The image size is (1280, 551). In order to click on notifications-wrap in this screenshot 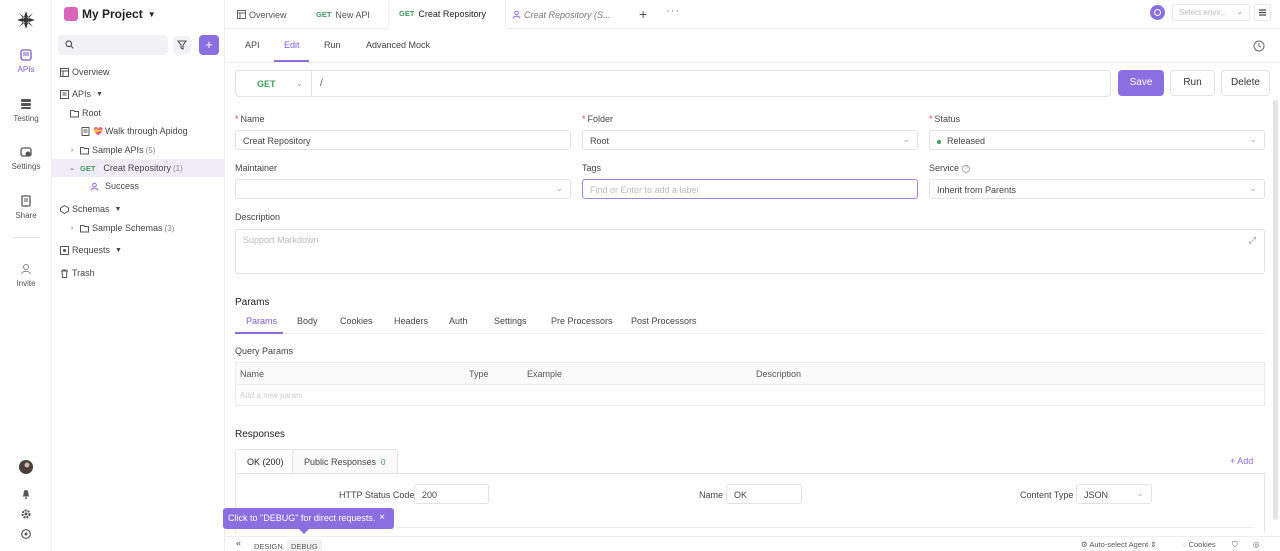, I will do `click(26, 495)`.